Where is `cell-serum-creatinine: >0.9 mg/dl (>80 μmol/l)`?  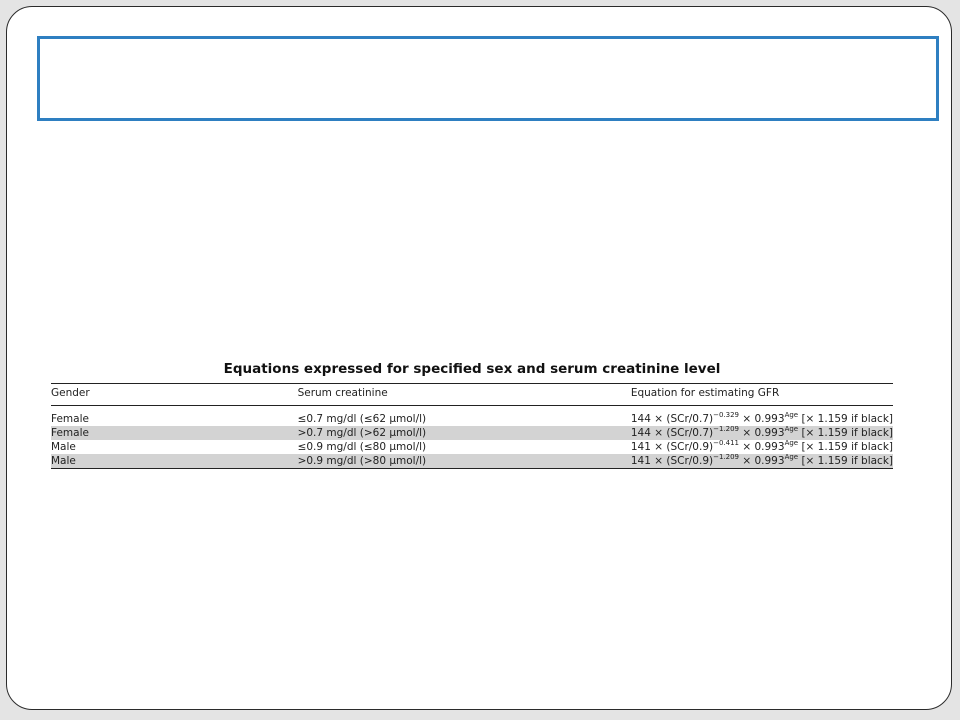
cell-serum-creatinine: >0.9 mg/dl (>80 μmol/l) is located at coordinates (464, 461).